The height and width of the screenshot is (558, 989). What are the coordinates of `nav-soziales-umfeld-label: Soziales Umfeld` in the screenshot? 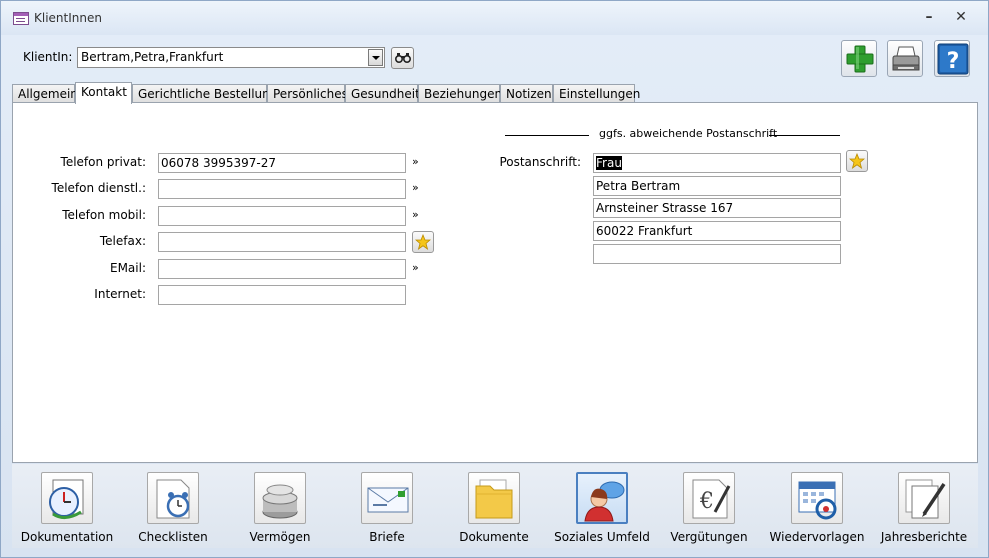 It's located at (602, 537).